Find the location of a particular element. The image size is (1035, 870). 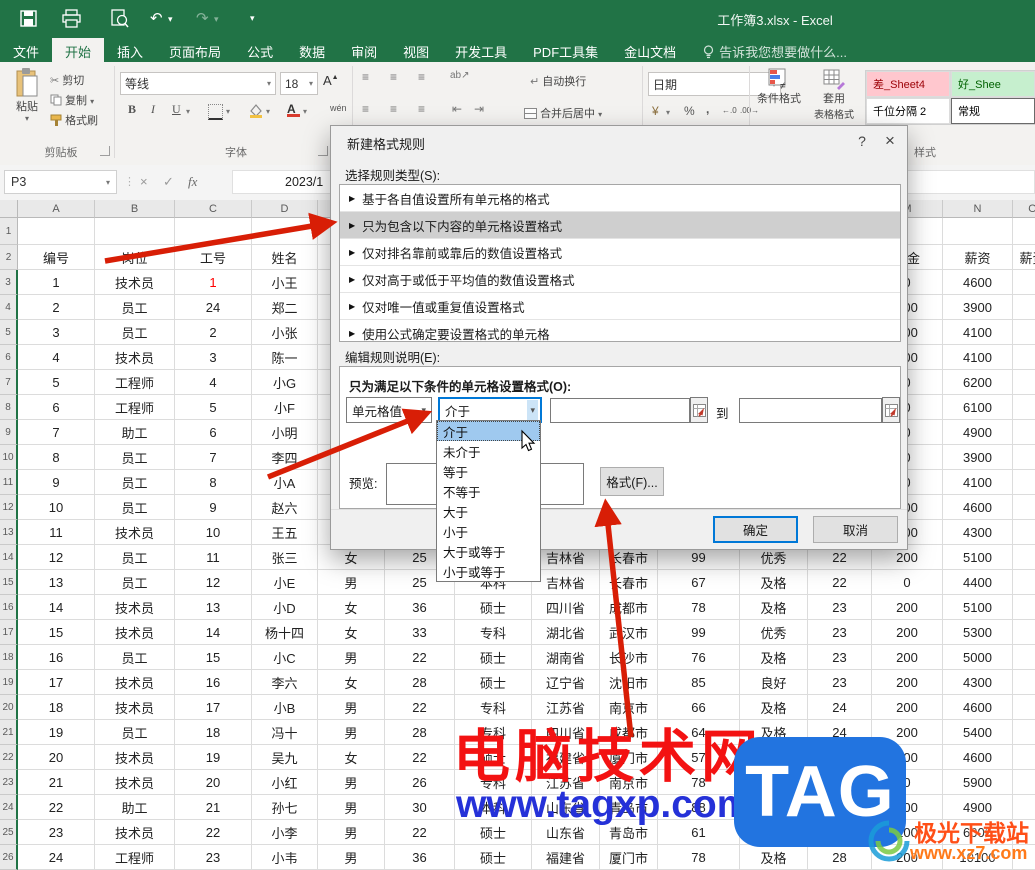

grid-cell-A6: 4 is located at coordinates (56, 357).